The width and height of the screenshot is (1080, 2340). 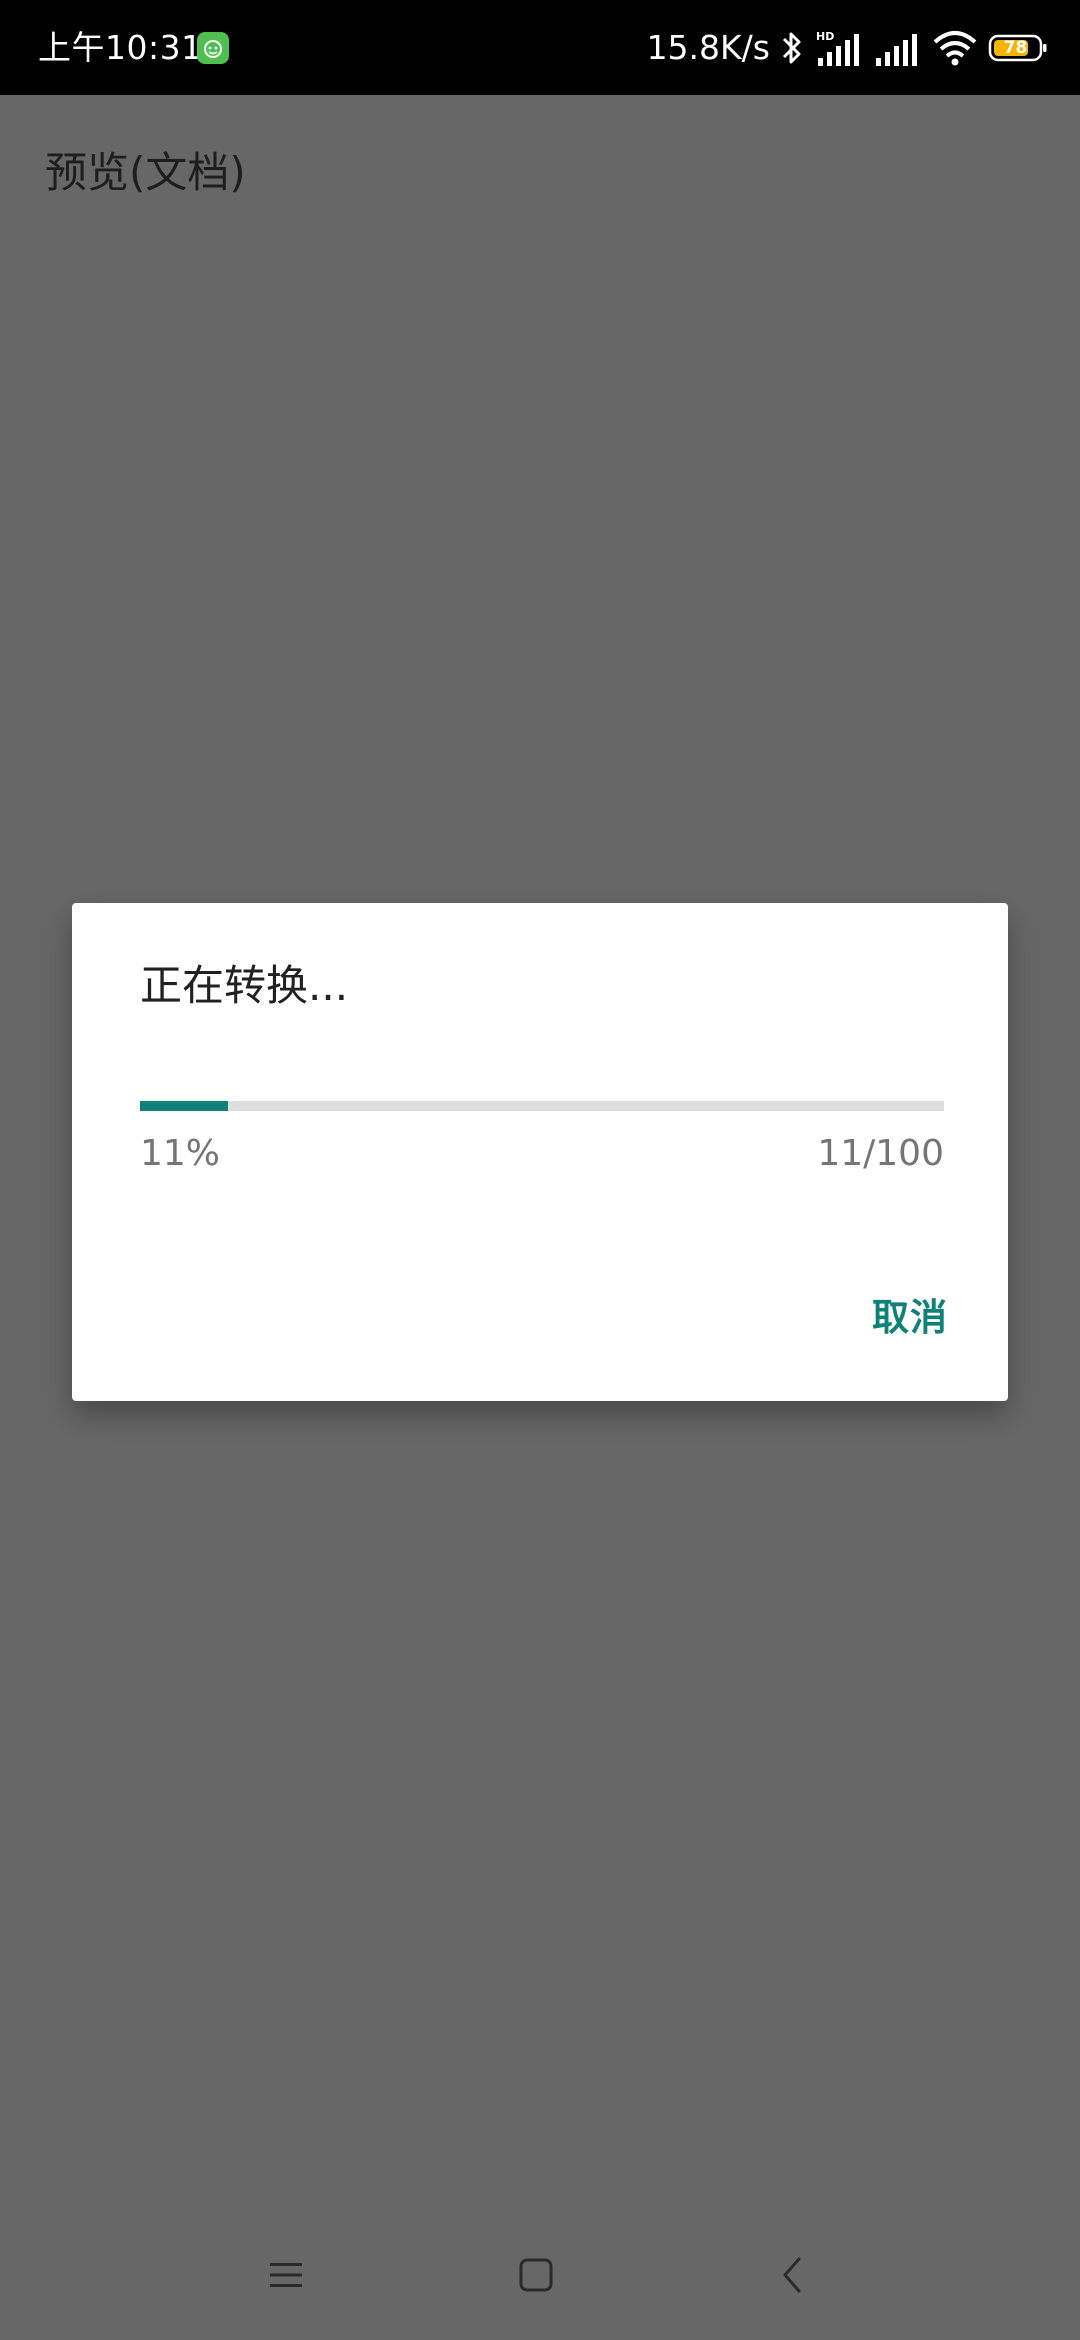 What do you see at coordinates (540, 47) in the screenshot?
I see `status-bar: 上午10:31 15.8K/s HD 78` at bounding box center [540, 47].